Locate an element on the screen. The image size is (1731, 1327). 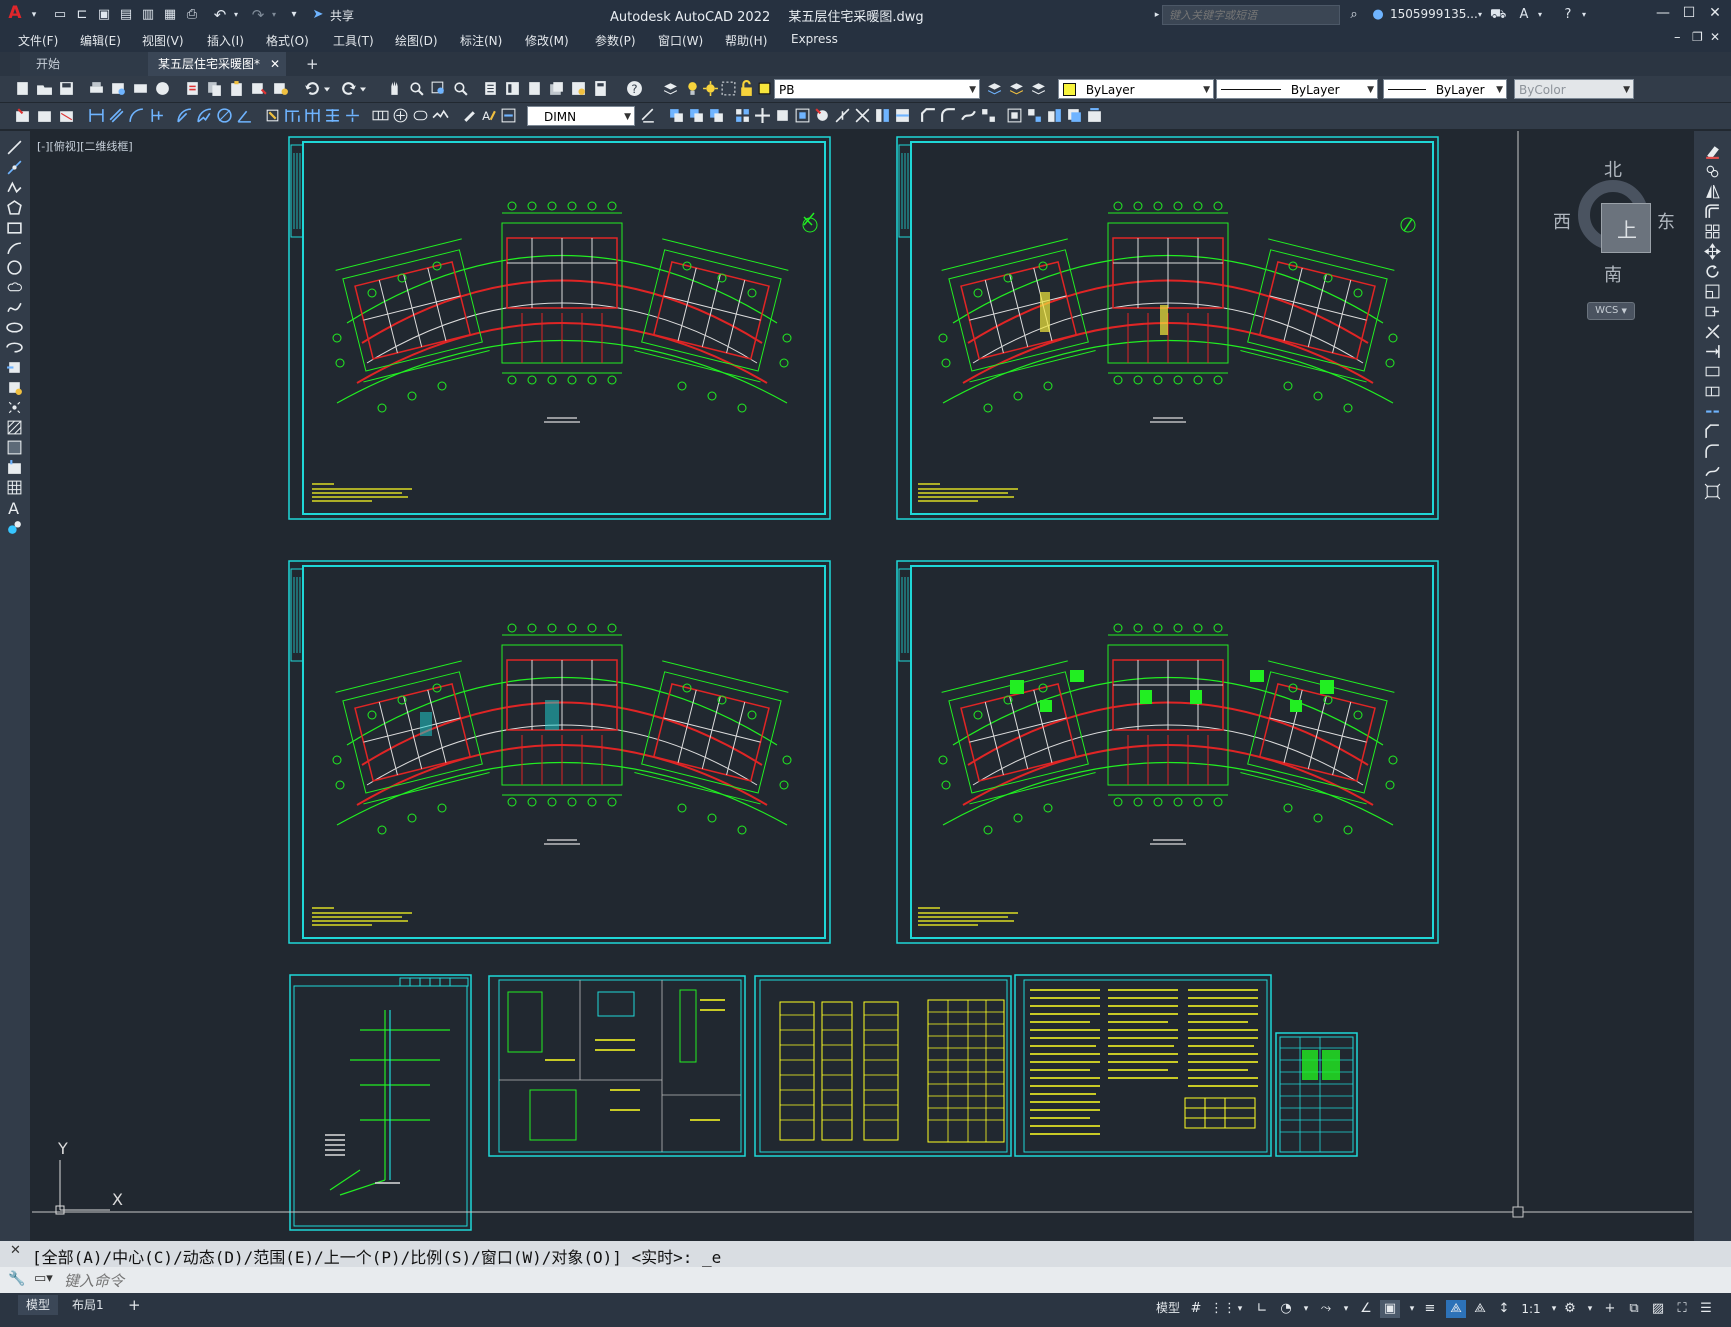
fillet-icon is located at coordinates (1712, 451).